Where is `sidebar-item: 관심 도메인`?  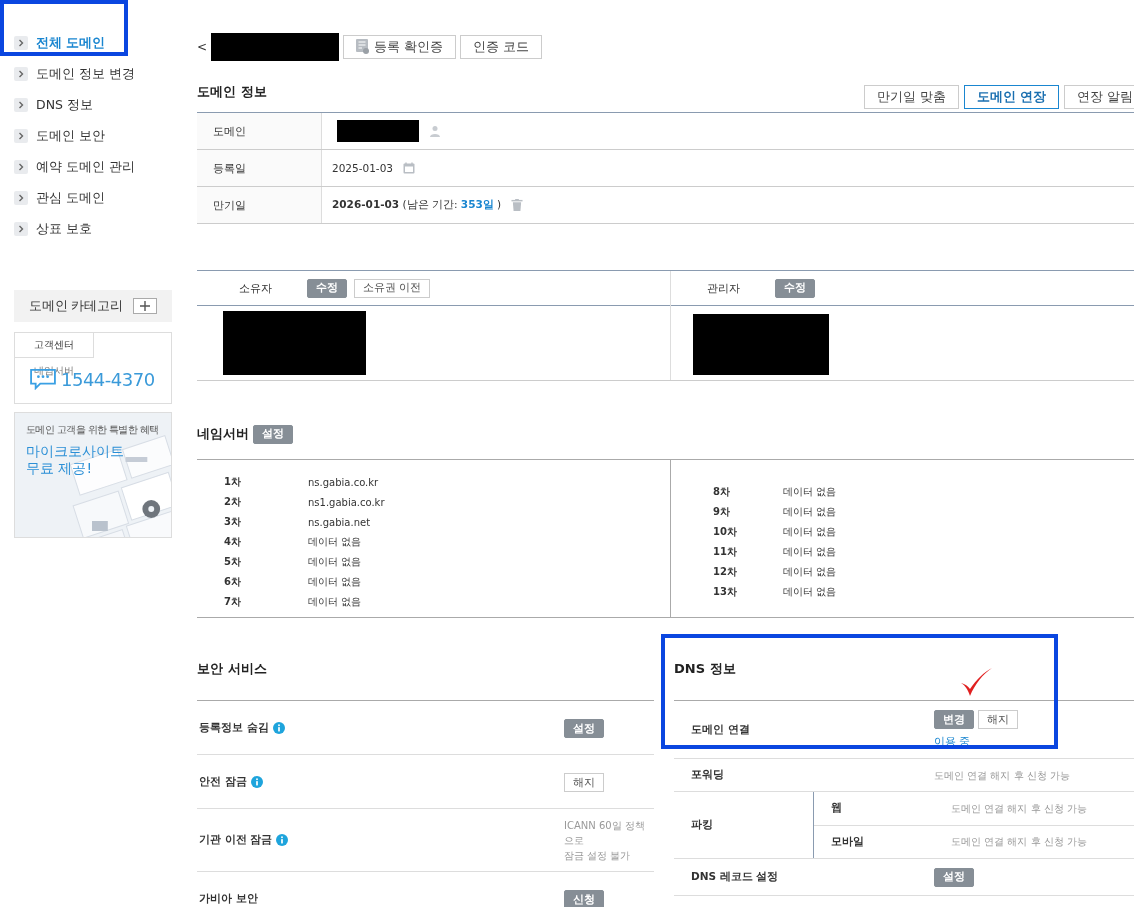 sidebar-item: 관심 도메인 is located at coordinates (59, 198).